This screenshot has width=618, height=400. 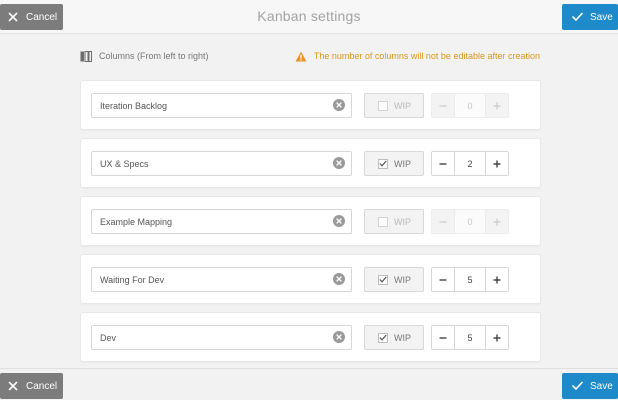 I want to click on save-label: Save, so click(x=601, y=17).